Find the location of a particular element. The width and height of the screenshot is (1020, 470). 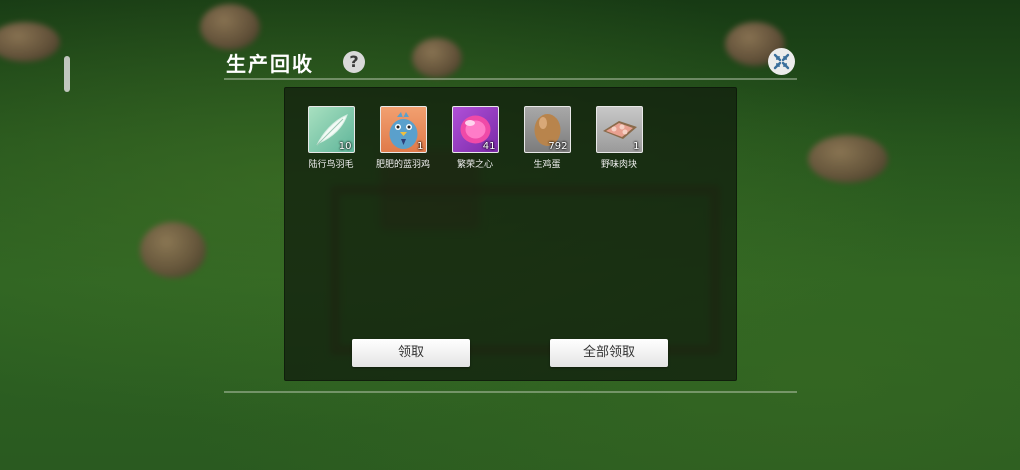

item-name: 生鸡蛋 is located at coordinates (547, 165).